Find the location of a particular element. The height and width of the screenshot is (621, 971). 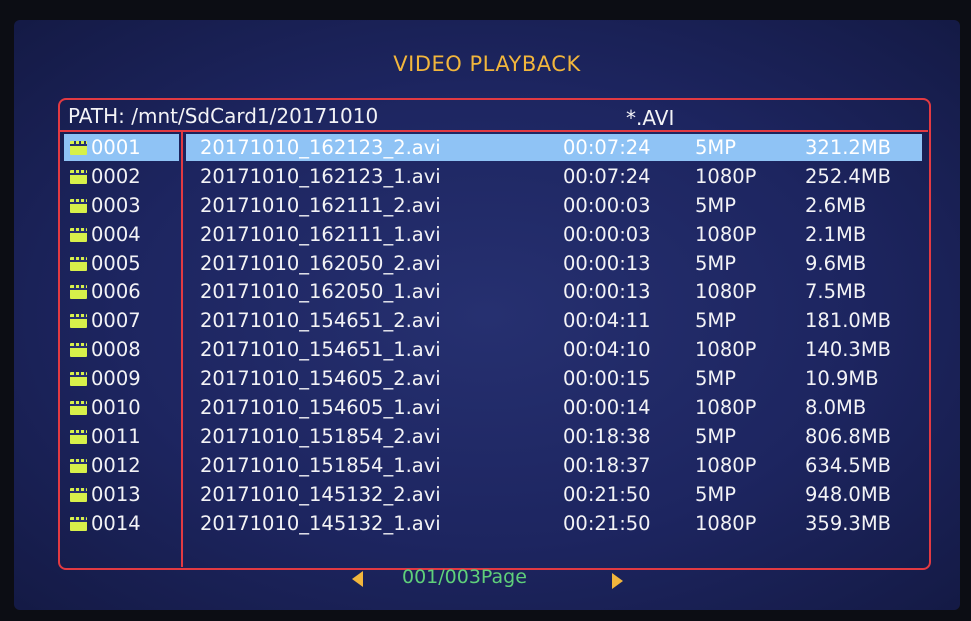

file-name: 20171010_162050_1.avi is located at coordinates (320, 292).